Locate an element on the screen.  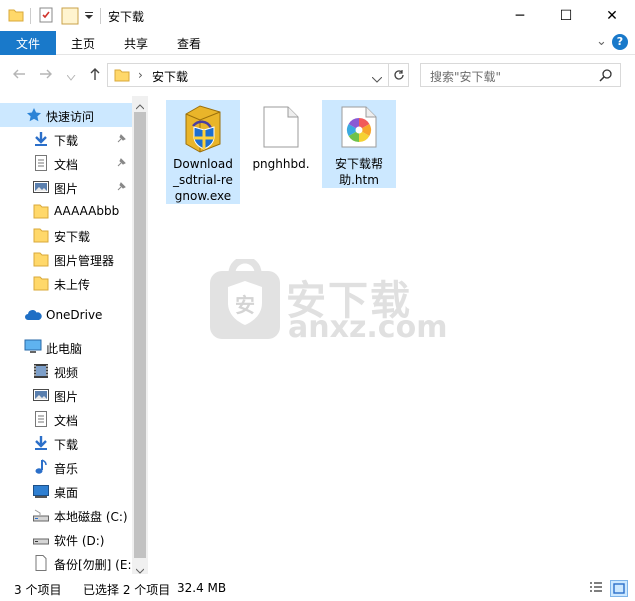
minimize-button: ─ is located at coordinates (520, 15).